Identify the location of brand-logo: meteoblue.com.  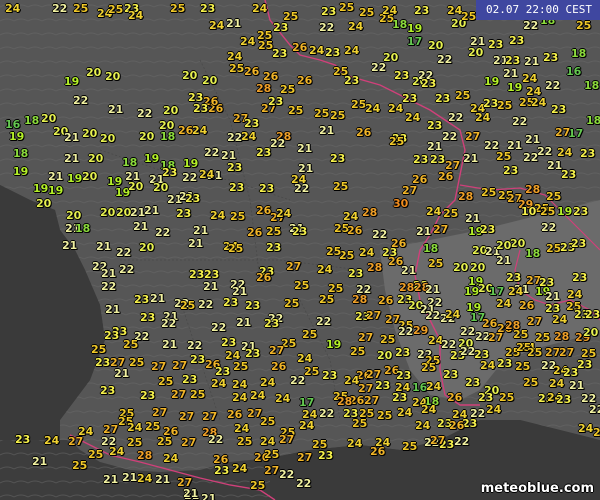
(537, 488).